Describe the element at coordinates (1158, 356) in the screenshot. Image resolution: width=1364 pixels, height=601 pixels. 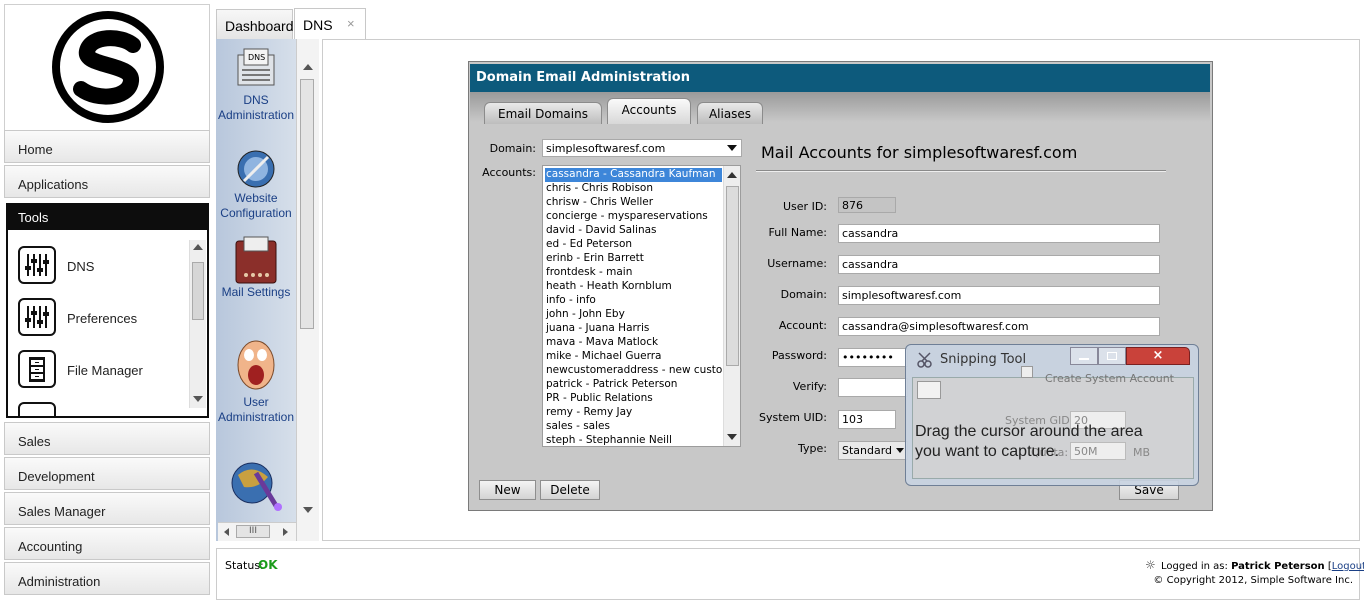
I see `snip-close-button: ×` at that location.